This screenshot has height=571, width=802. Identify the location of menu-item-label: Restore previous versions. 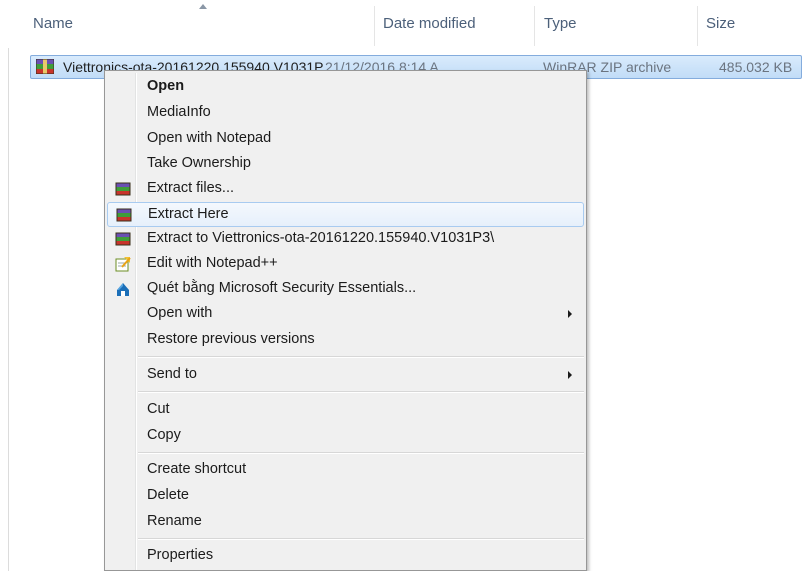
(231, 339).